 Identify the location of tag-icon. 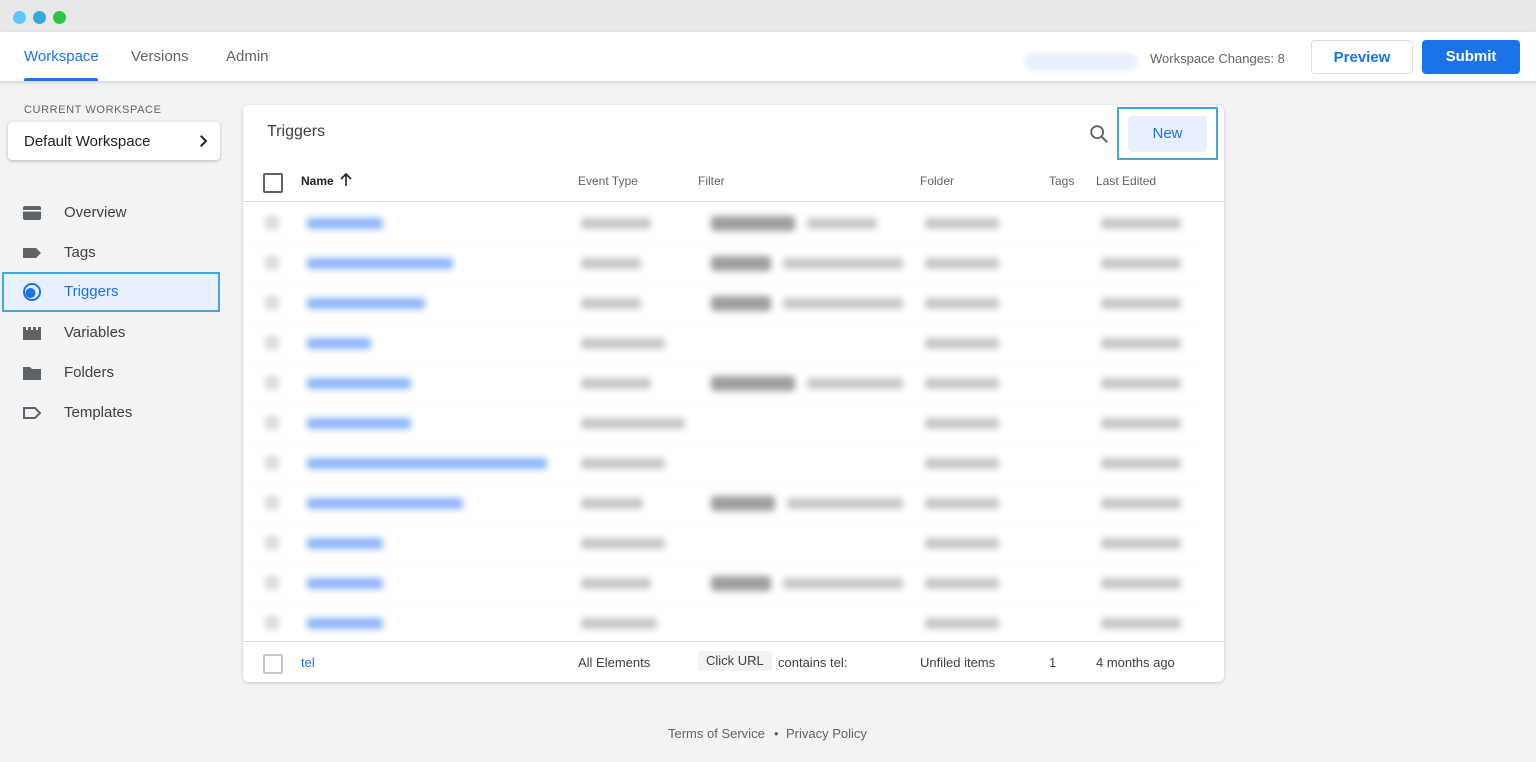
(32, 253).